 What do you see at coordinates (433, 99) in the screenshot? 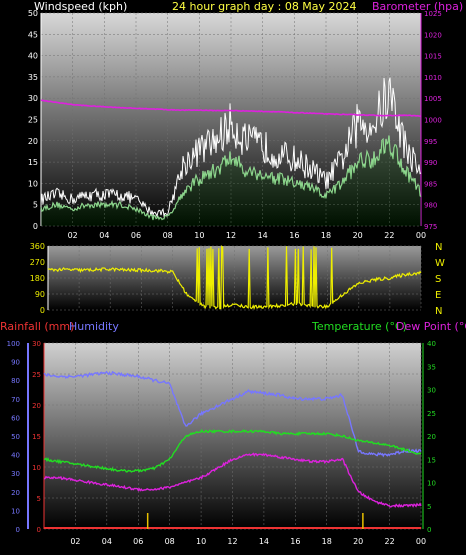
I see `barometer-tick-label: 1005` at bounding box center [433, 99].